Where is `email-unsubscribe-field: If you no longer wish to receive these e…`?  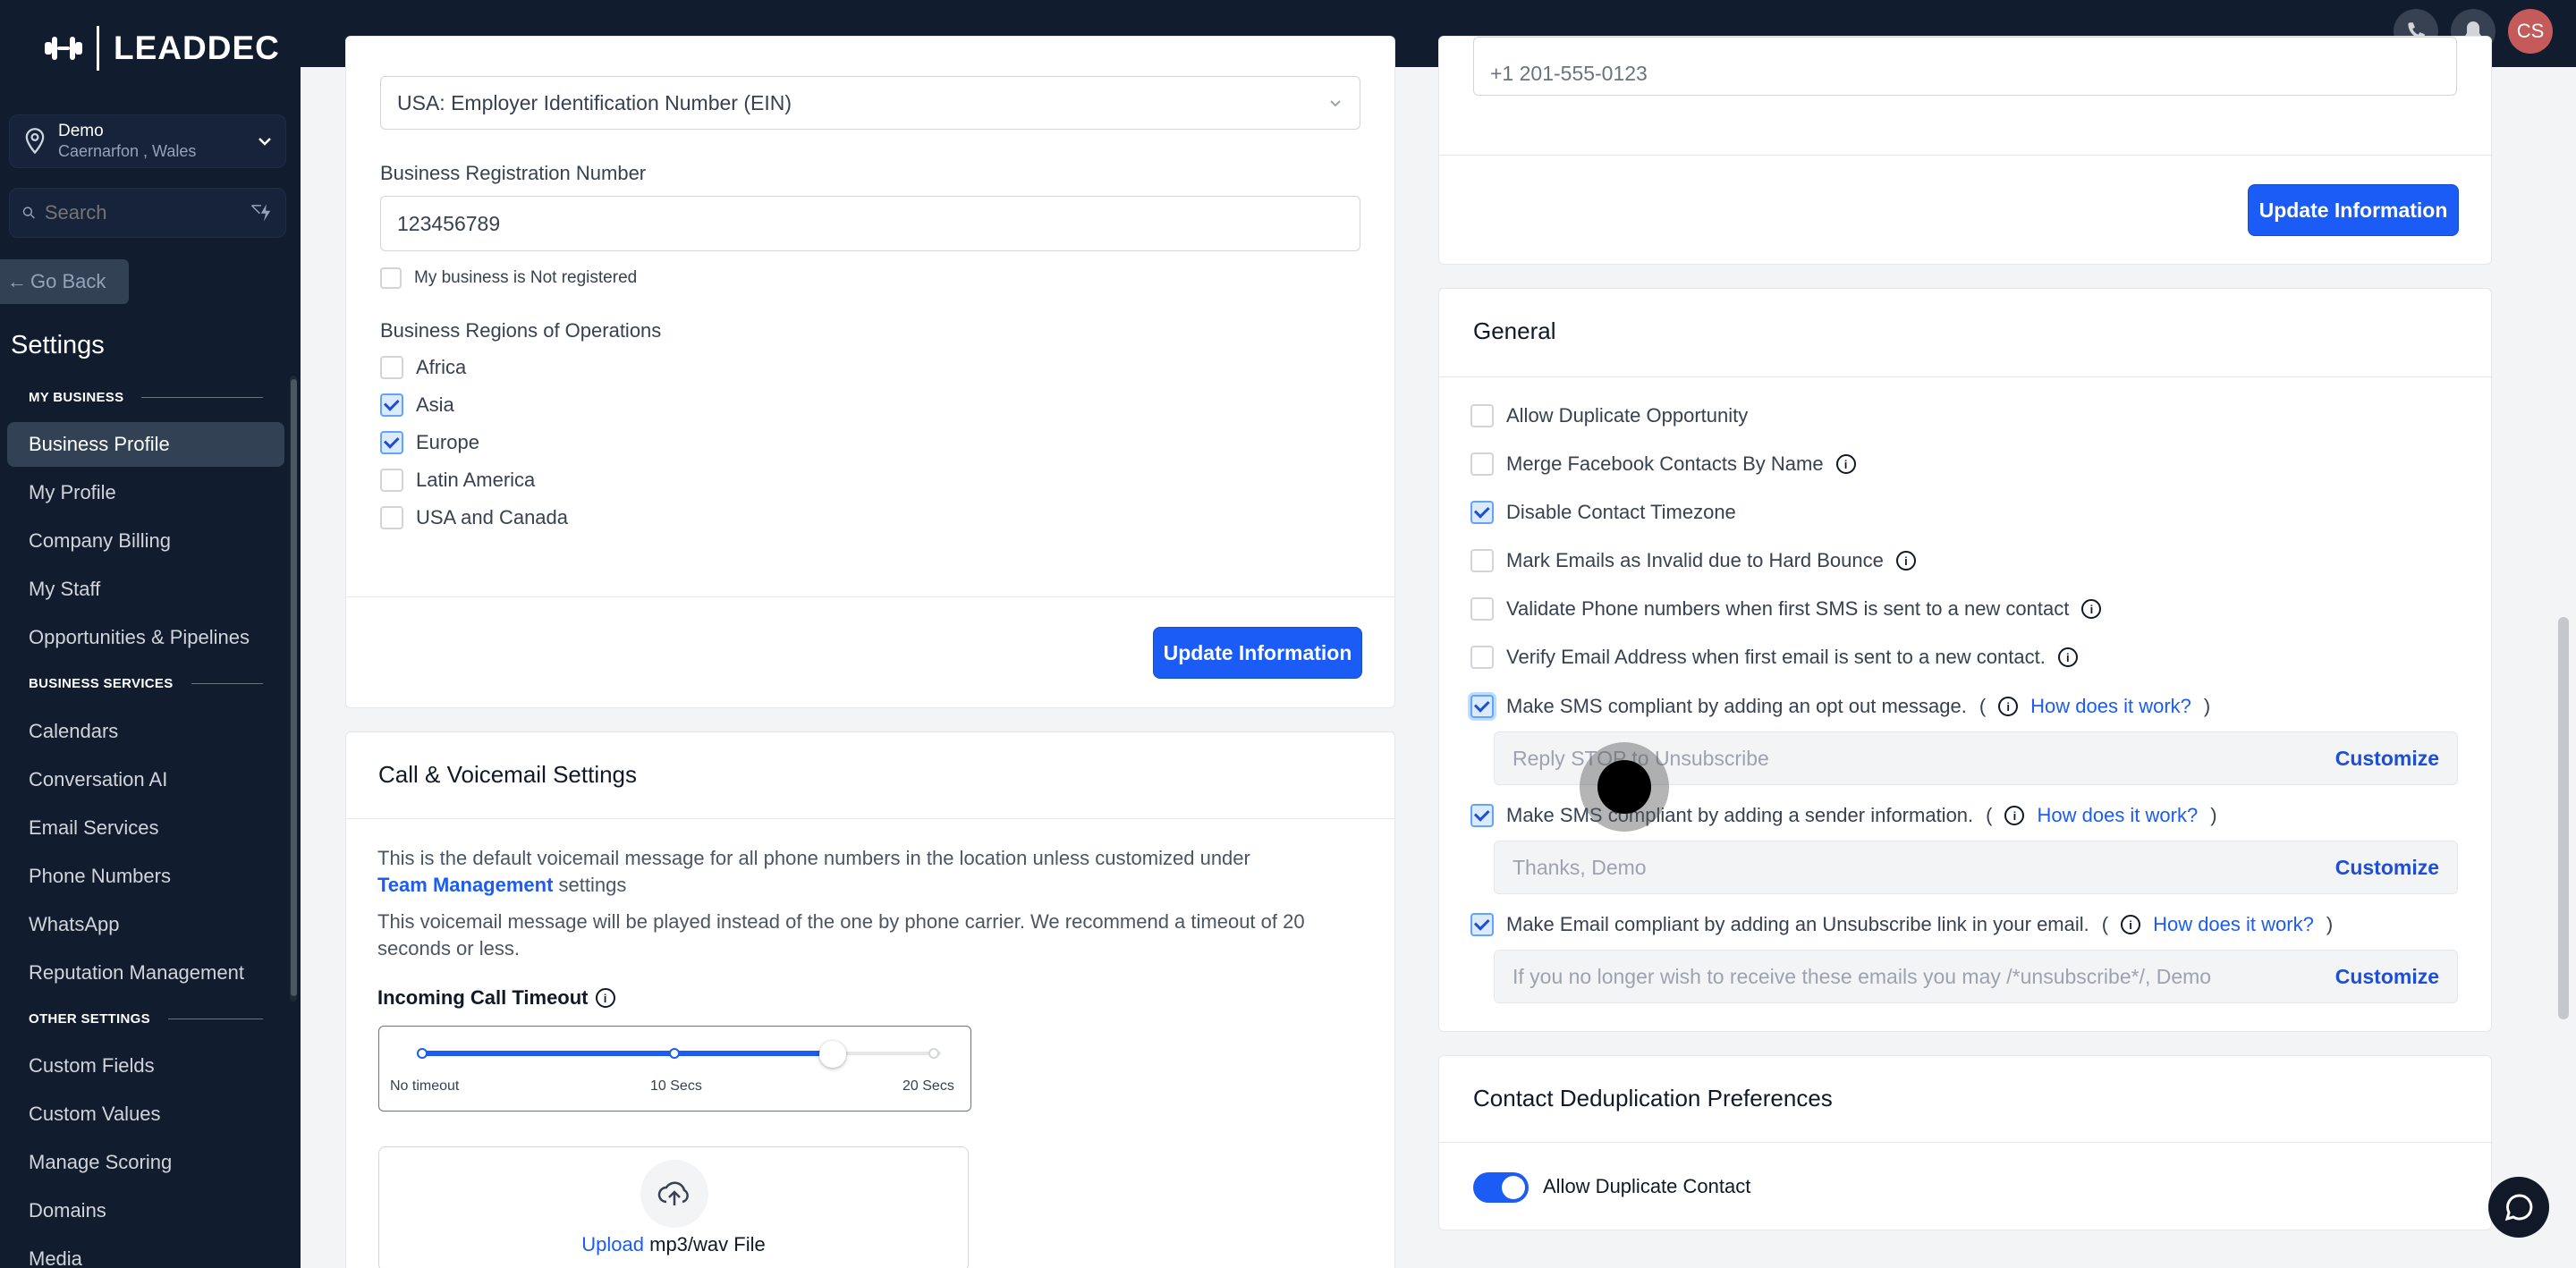
email-unsubscribe-field: If you no longer wish to receive these e… is located at coordinates (1976, 976).